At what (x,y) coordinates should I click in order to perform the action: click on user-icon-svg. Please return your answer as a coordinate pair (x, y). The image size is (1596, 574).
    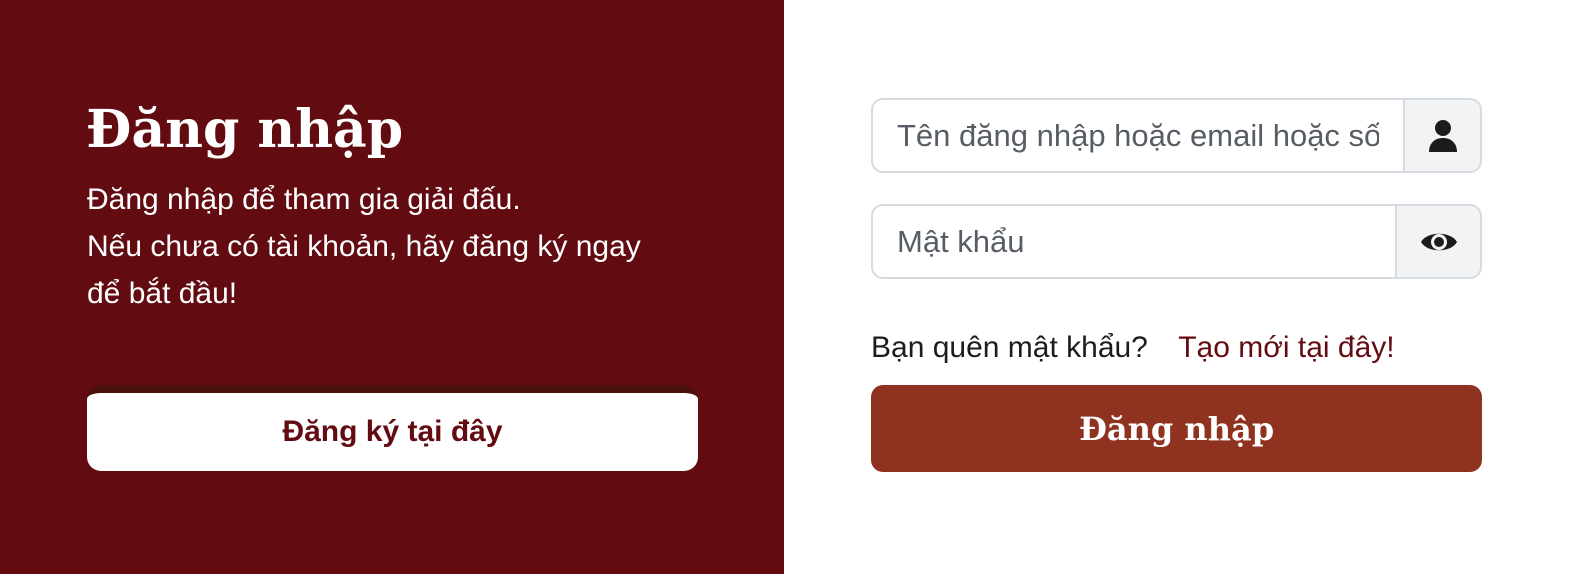
    Looking at the image, I should click on (1442, 135).